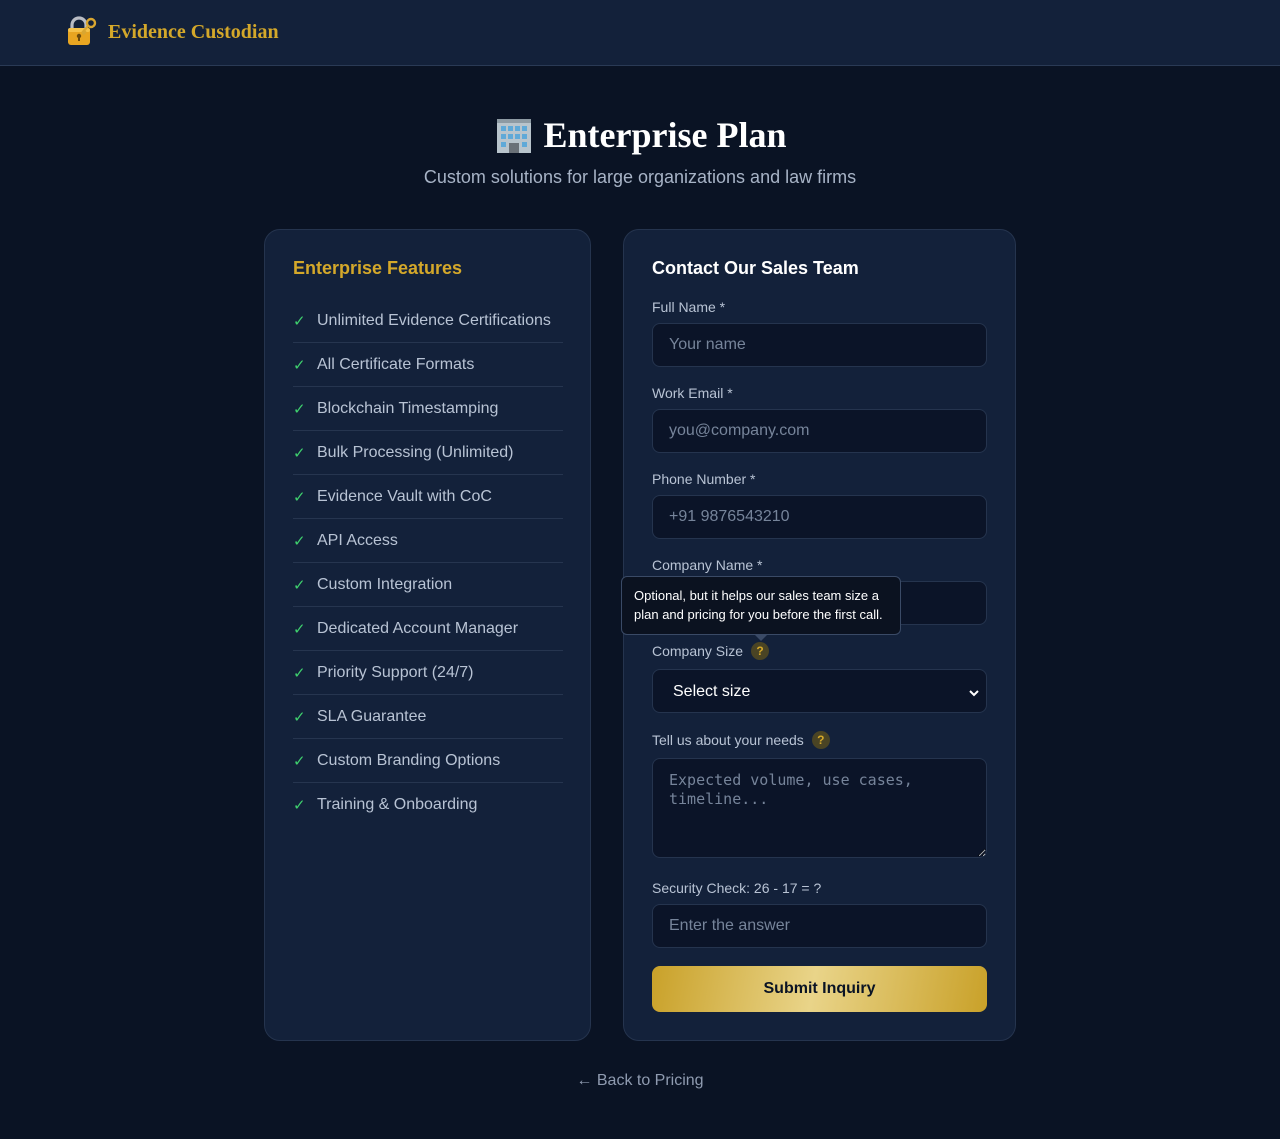 Image resolution: width=1280 pixels, height=1139 pixels. I want to click on lock-with-key-icon, so click(81, 32).